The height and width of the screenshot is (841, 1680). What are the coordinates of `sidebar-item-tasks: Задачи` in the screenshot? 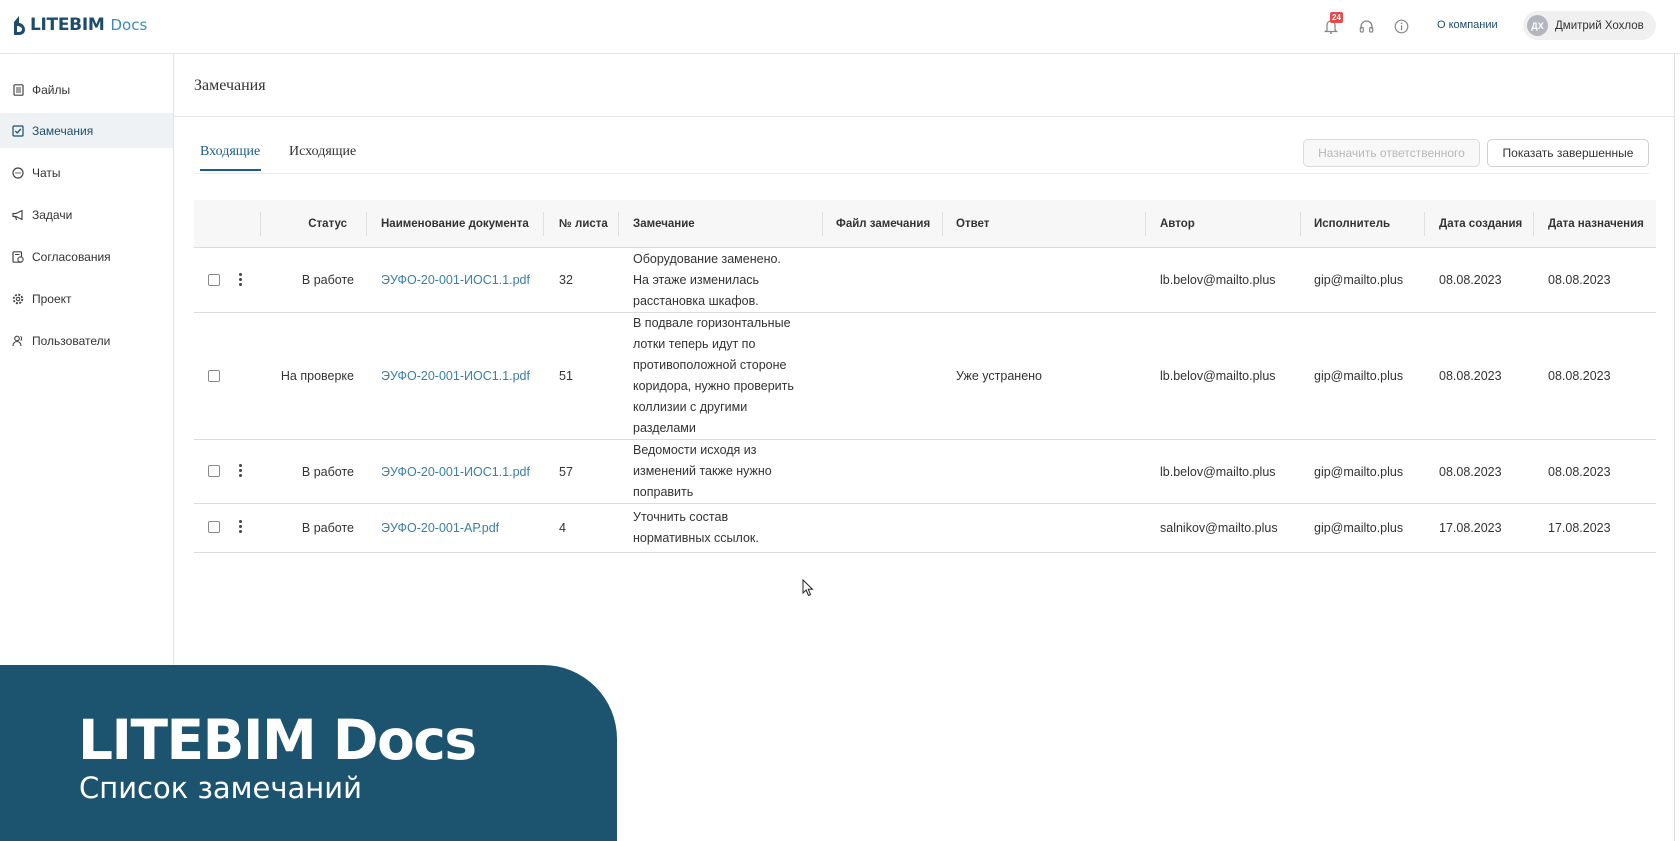 It's located at (86, 214).